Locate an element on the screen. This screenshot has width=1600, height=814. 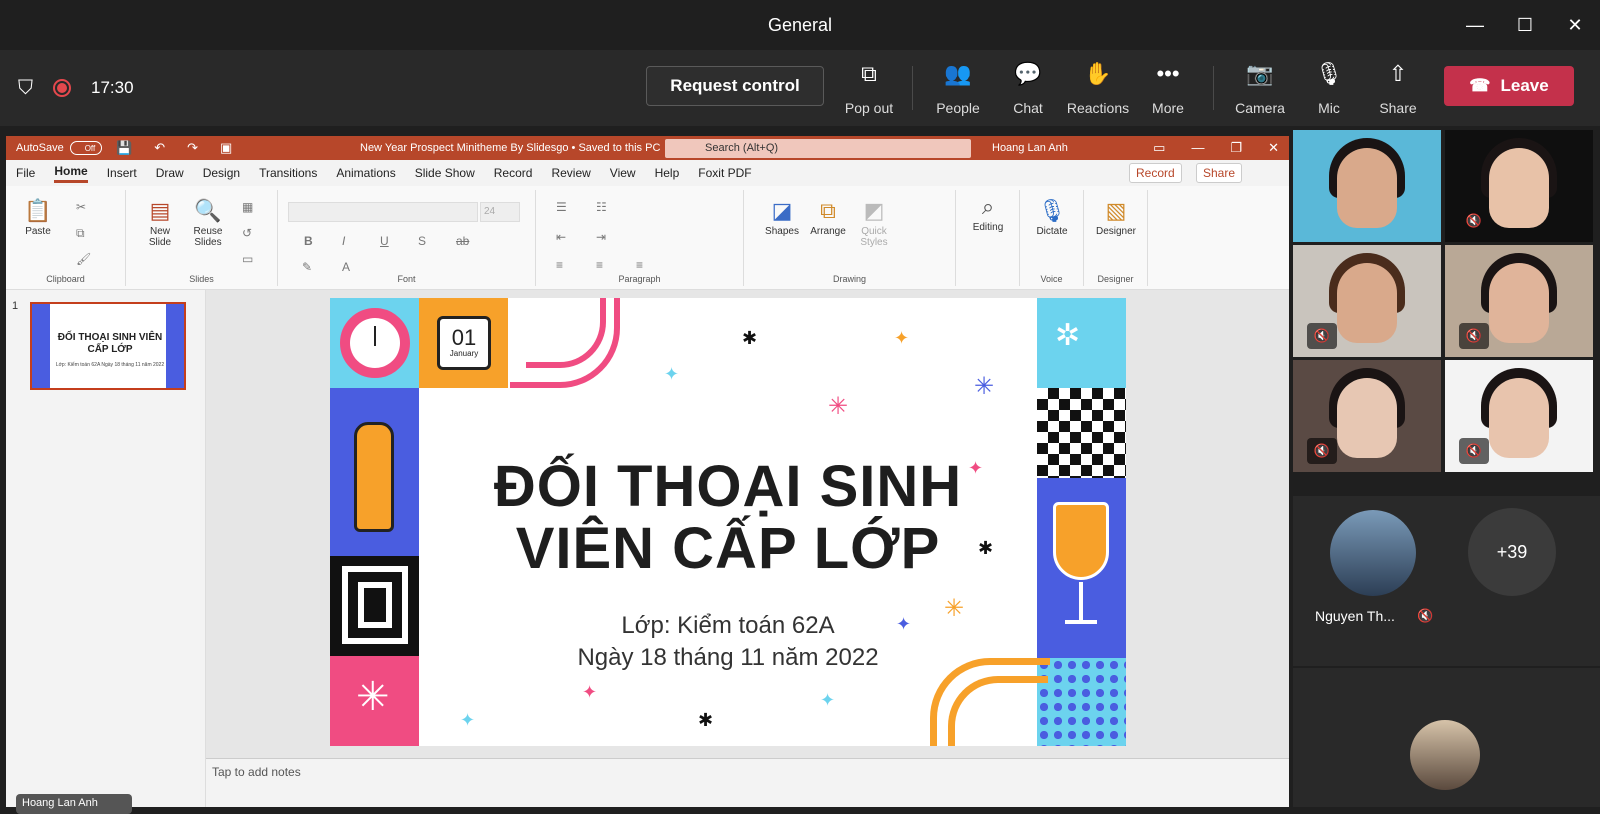
decrease-indent-icon: ⇤ is located at coordinates (561, 237).